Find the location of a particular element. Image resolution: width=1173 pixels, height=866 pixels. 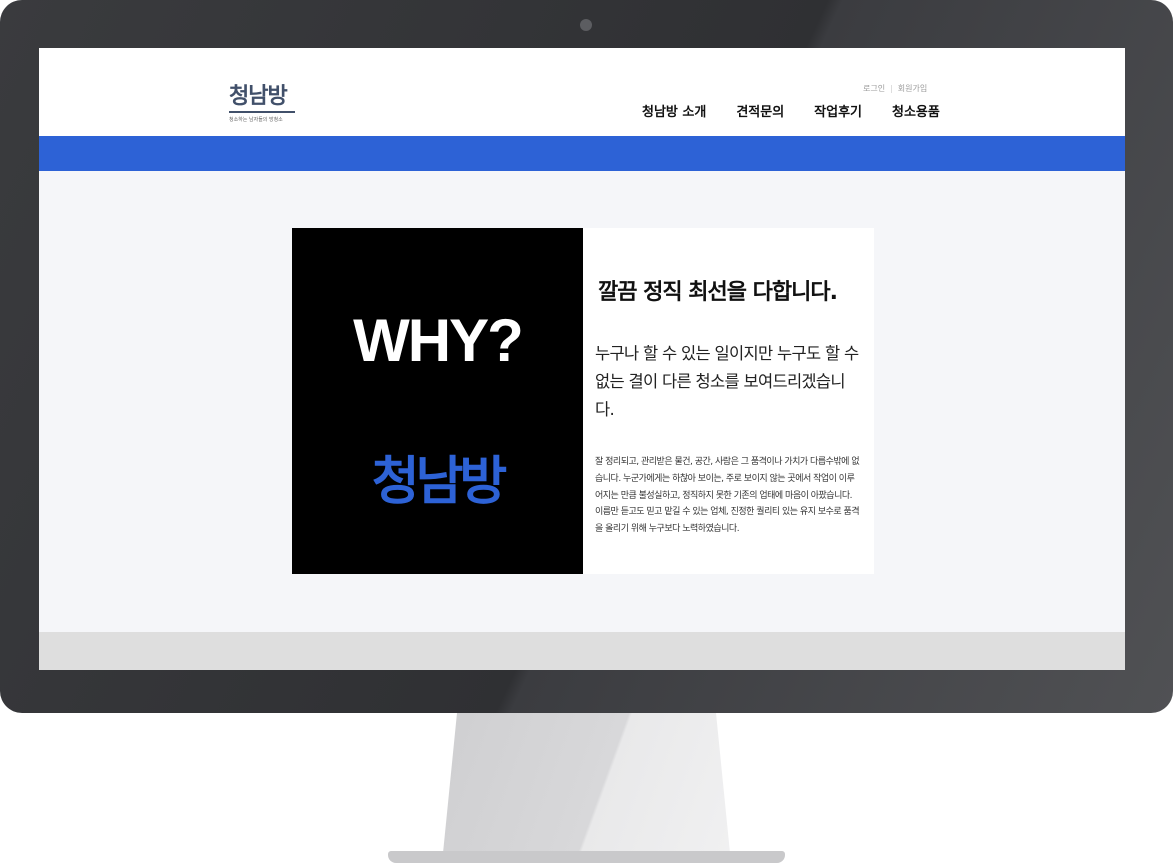

logo-title: 청남방 is located at coordinates (258, 96).